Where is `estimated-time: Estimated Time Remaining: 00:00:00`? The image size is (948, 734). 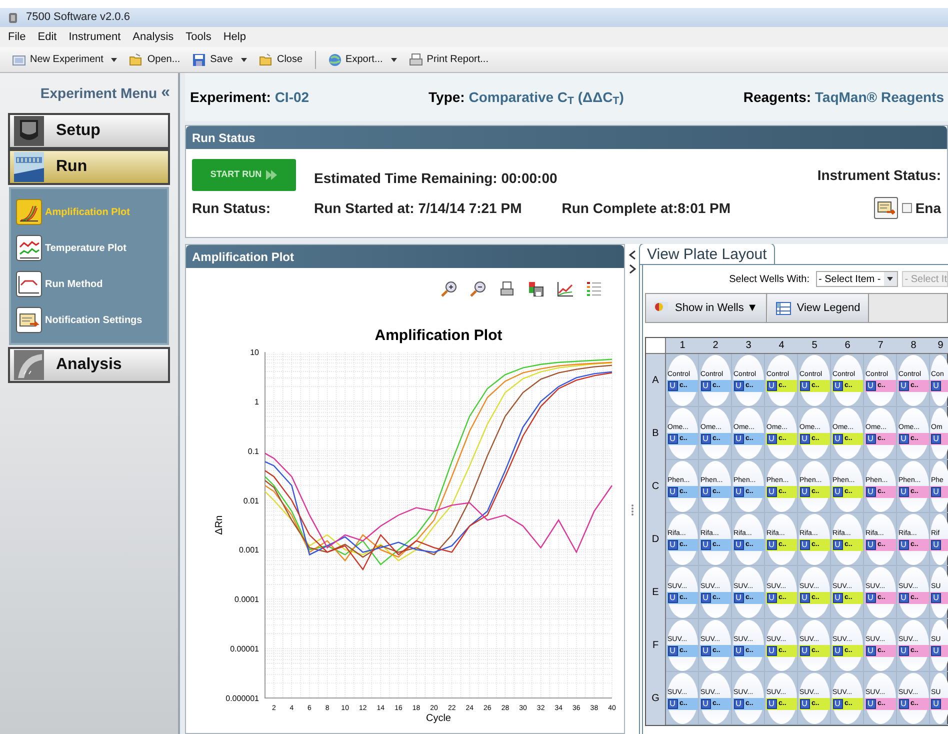 estimated-time: Estimated Time Remaining: 00:00:00 is located at coordinates (436, 178).